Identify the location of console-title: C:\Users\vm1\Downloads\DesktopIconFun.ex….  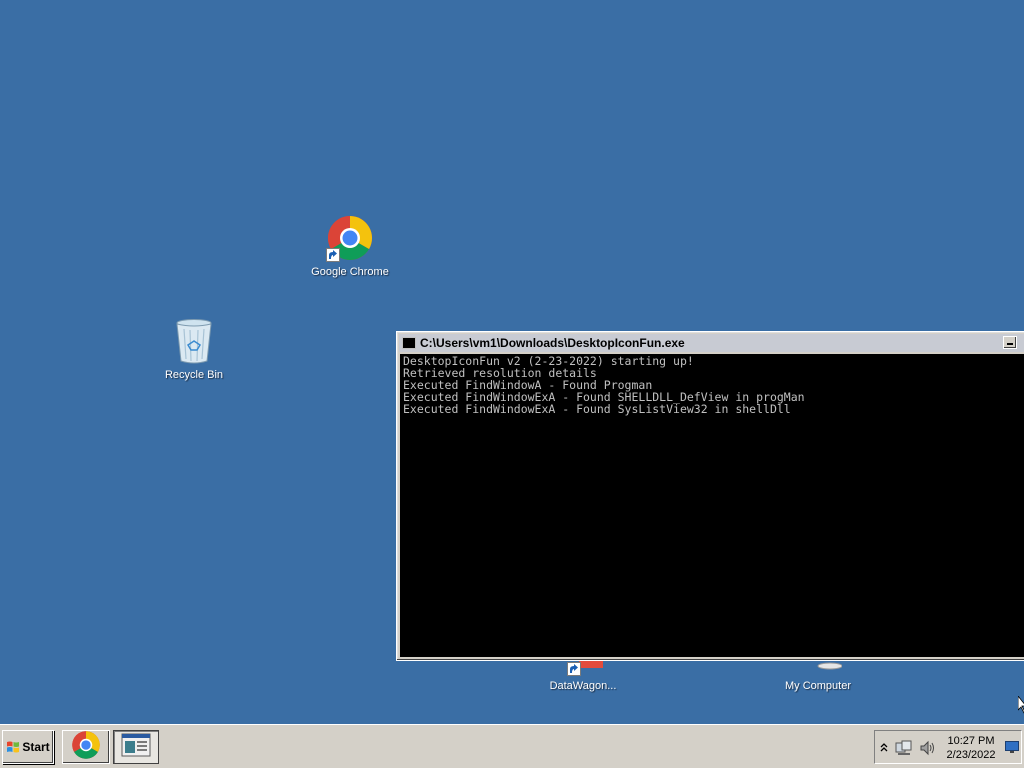
(552, 343).